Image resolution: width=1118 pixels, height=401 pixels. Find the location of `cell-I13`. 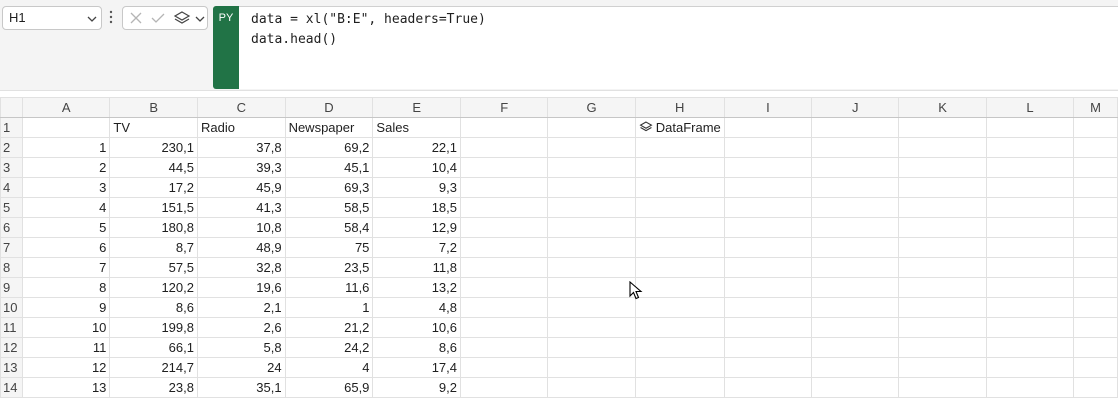

cell-I13 is located at coordinates (768, 367).